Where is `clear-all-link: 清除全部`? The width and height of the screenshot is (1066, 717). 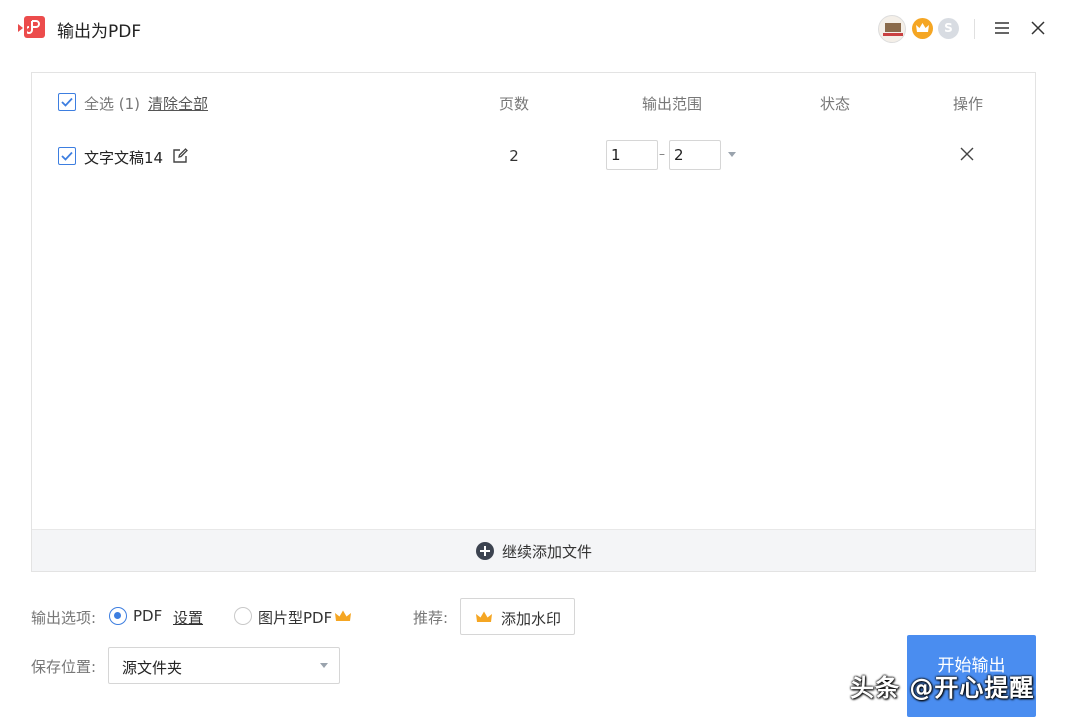
clear-all-link: 清除全部 is located at coordinates (178, 103).